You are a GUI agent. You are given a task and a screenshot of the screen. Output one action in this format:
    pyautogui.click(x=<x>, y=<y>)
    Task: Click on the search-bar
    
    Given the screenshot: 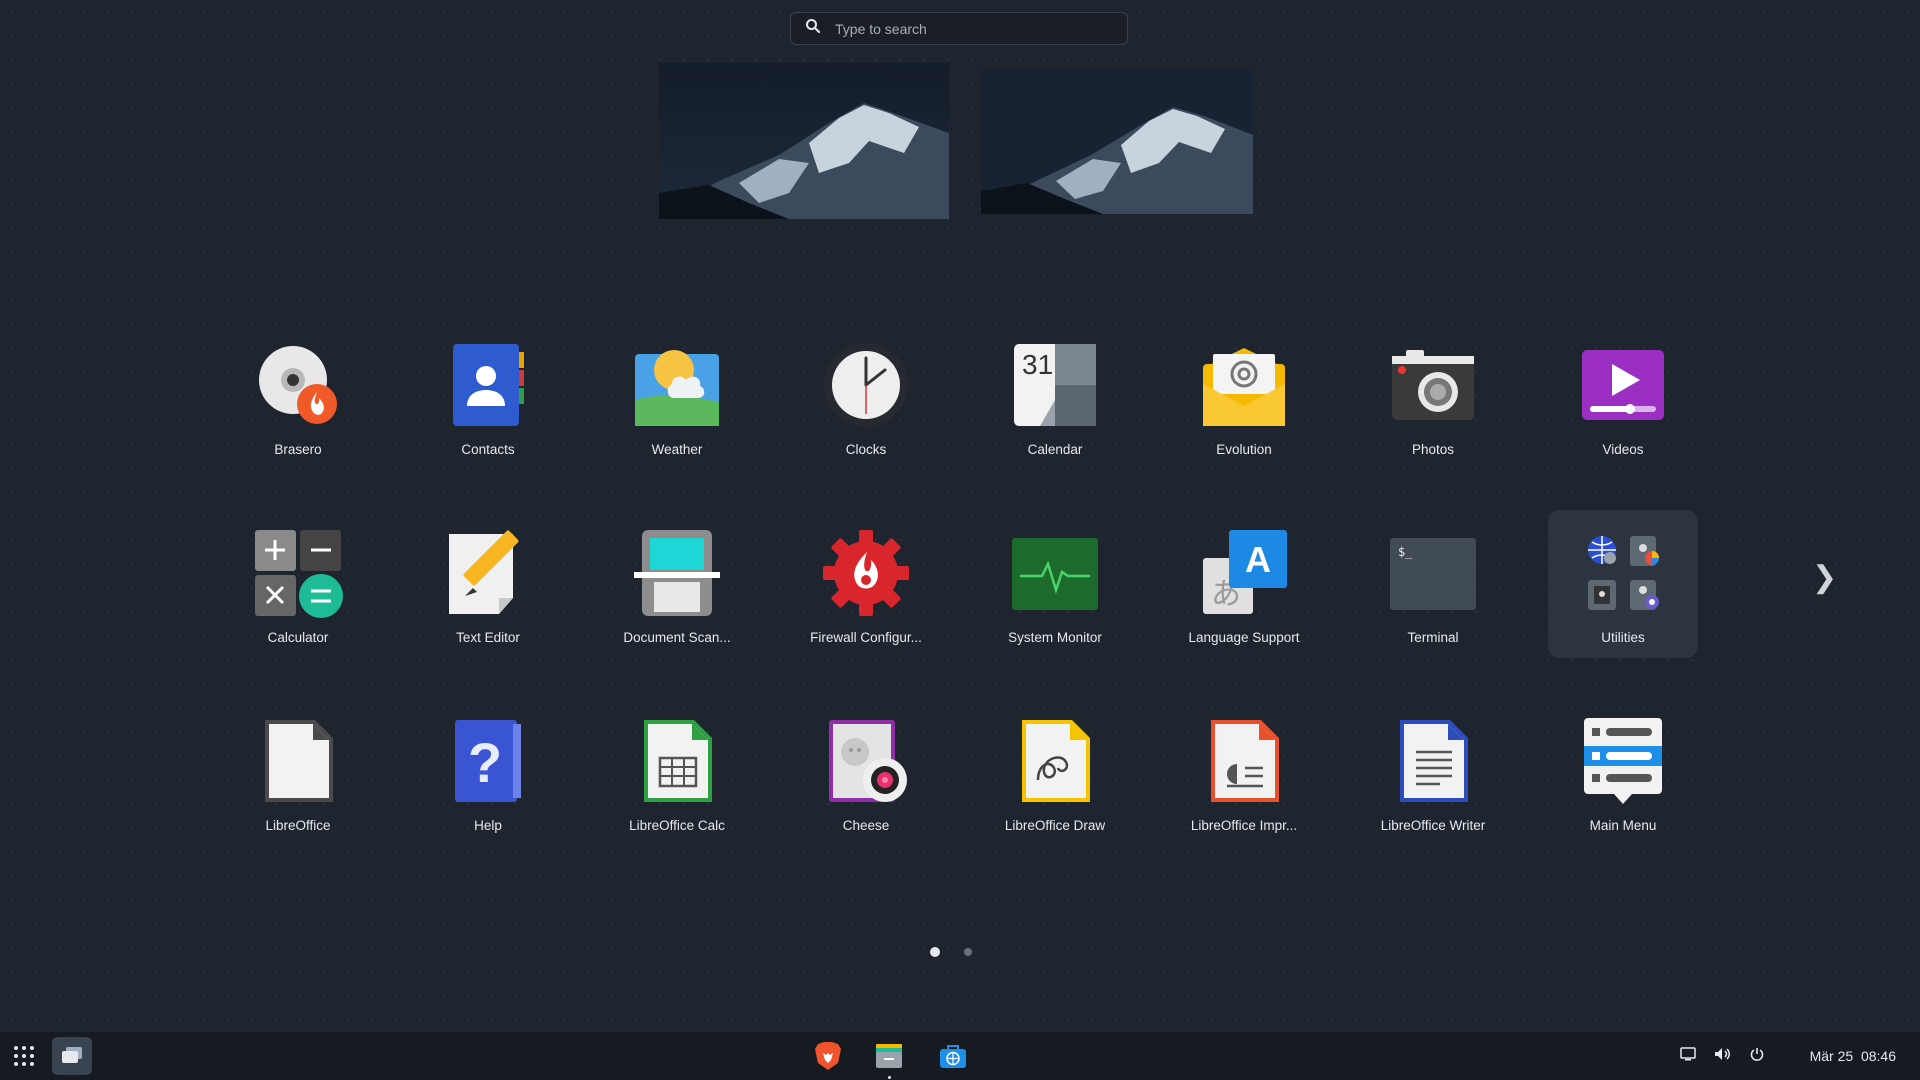 What is the action you would take?
    pyautogui.click(x=959, y=28)
    